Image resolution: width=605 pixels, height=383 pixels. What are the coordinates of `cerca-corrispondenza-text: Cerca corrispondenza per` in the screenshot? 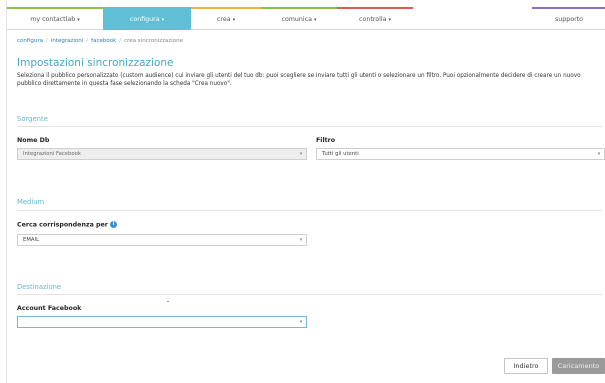 It's located at (62, 225).